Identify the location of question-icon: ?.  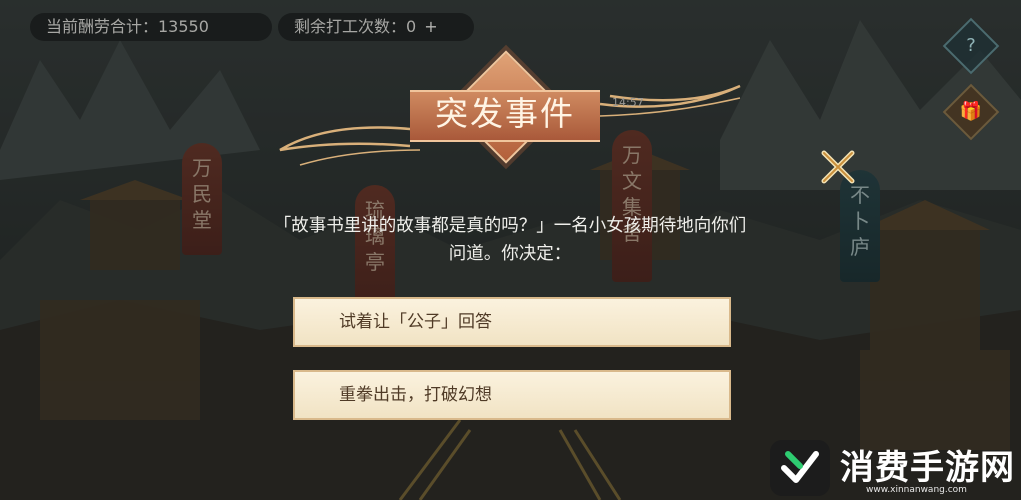
(971, 45).